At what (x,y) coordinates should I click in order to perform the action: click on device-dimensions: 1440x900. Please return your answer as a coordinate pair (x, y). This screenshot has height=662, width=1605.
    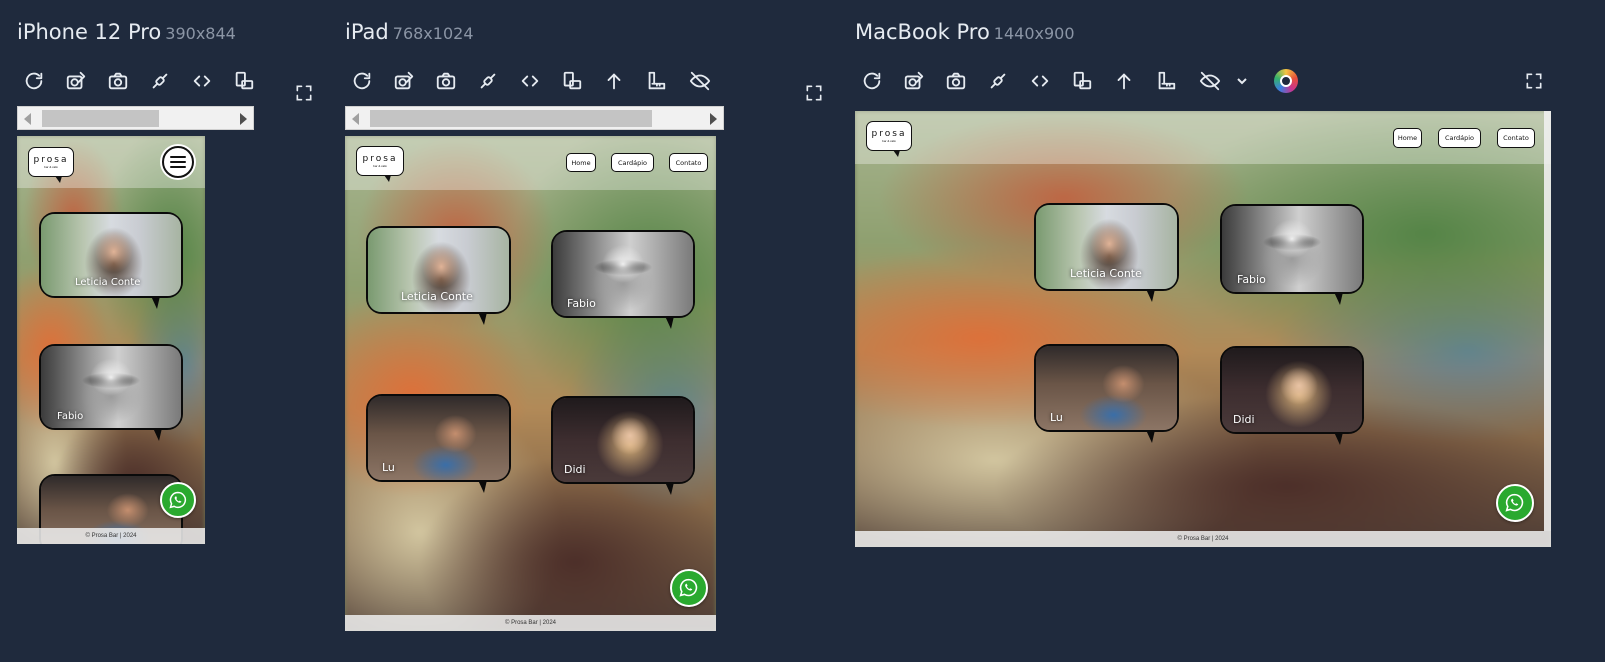
    Looking at the image, I should click on (1034, 33).